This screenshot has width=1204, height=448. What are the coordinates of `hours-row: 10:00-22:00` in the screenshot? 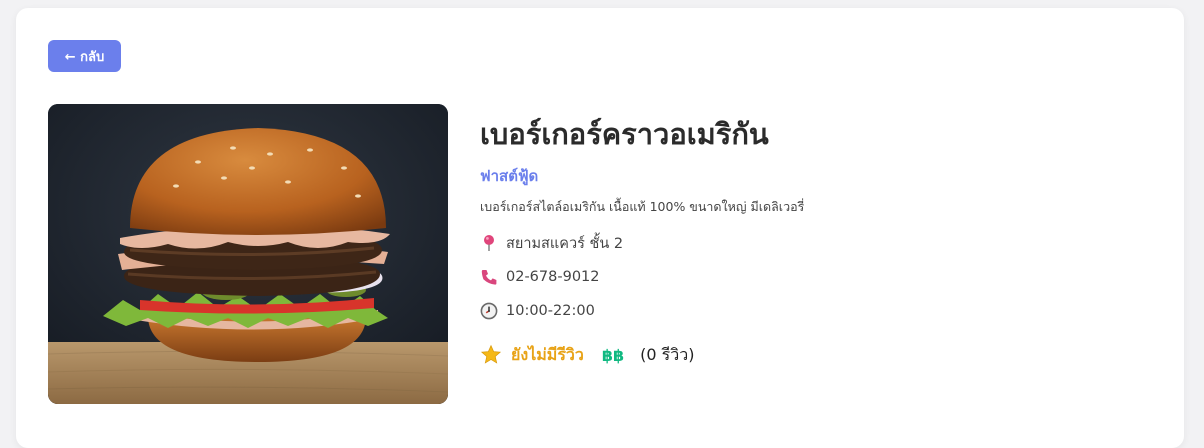 It's located at (820, 311).